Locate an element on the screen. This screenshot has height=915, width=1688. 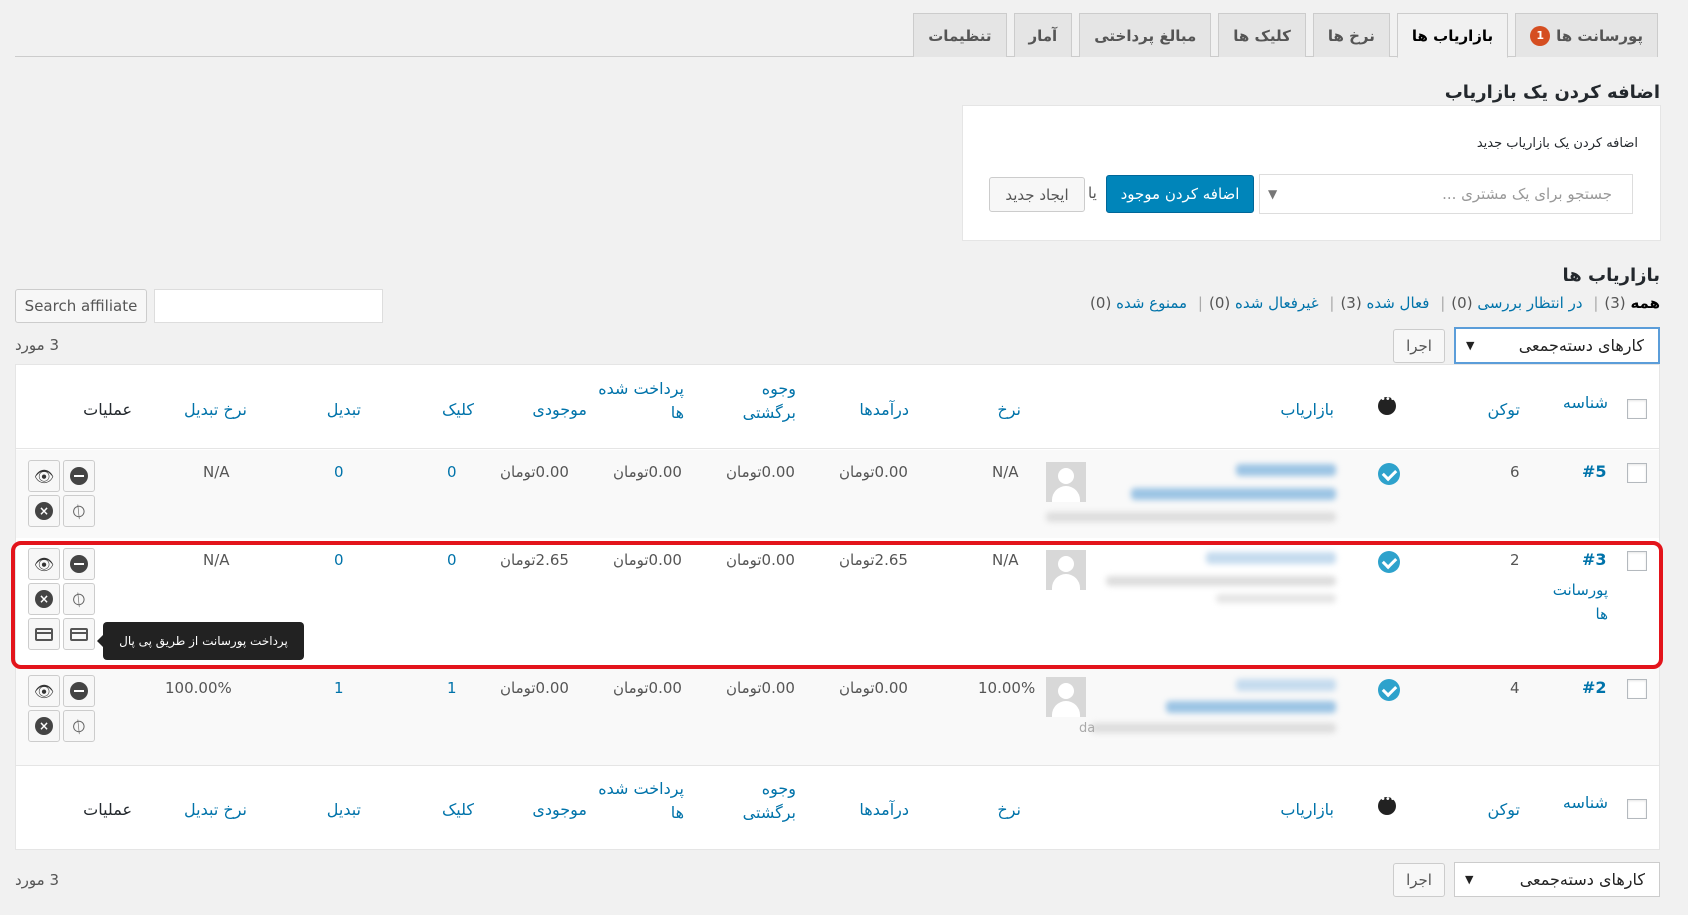
conversion-rate-value: N/A is located at coordinates (216, 560).